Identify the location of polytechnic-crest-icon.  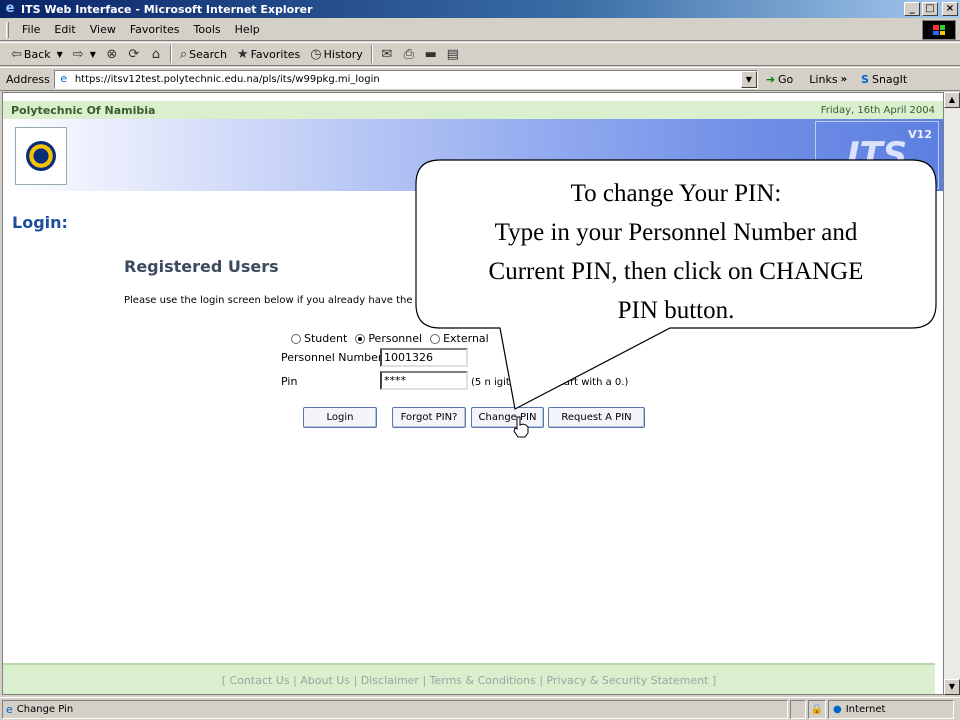
(41, 156).